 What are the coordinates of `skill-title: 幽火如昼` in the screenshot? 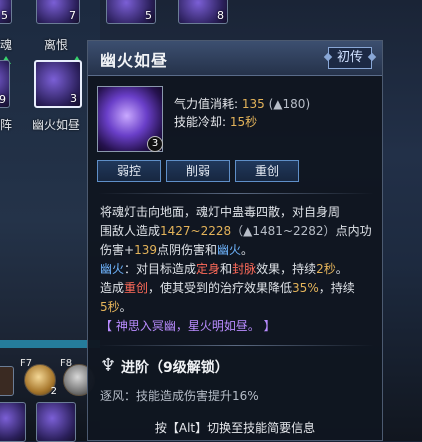 It's located at (134, 60).